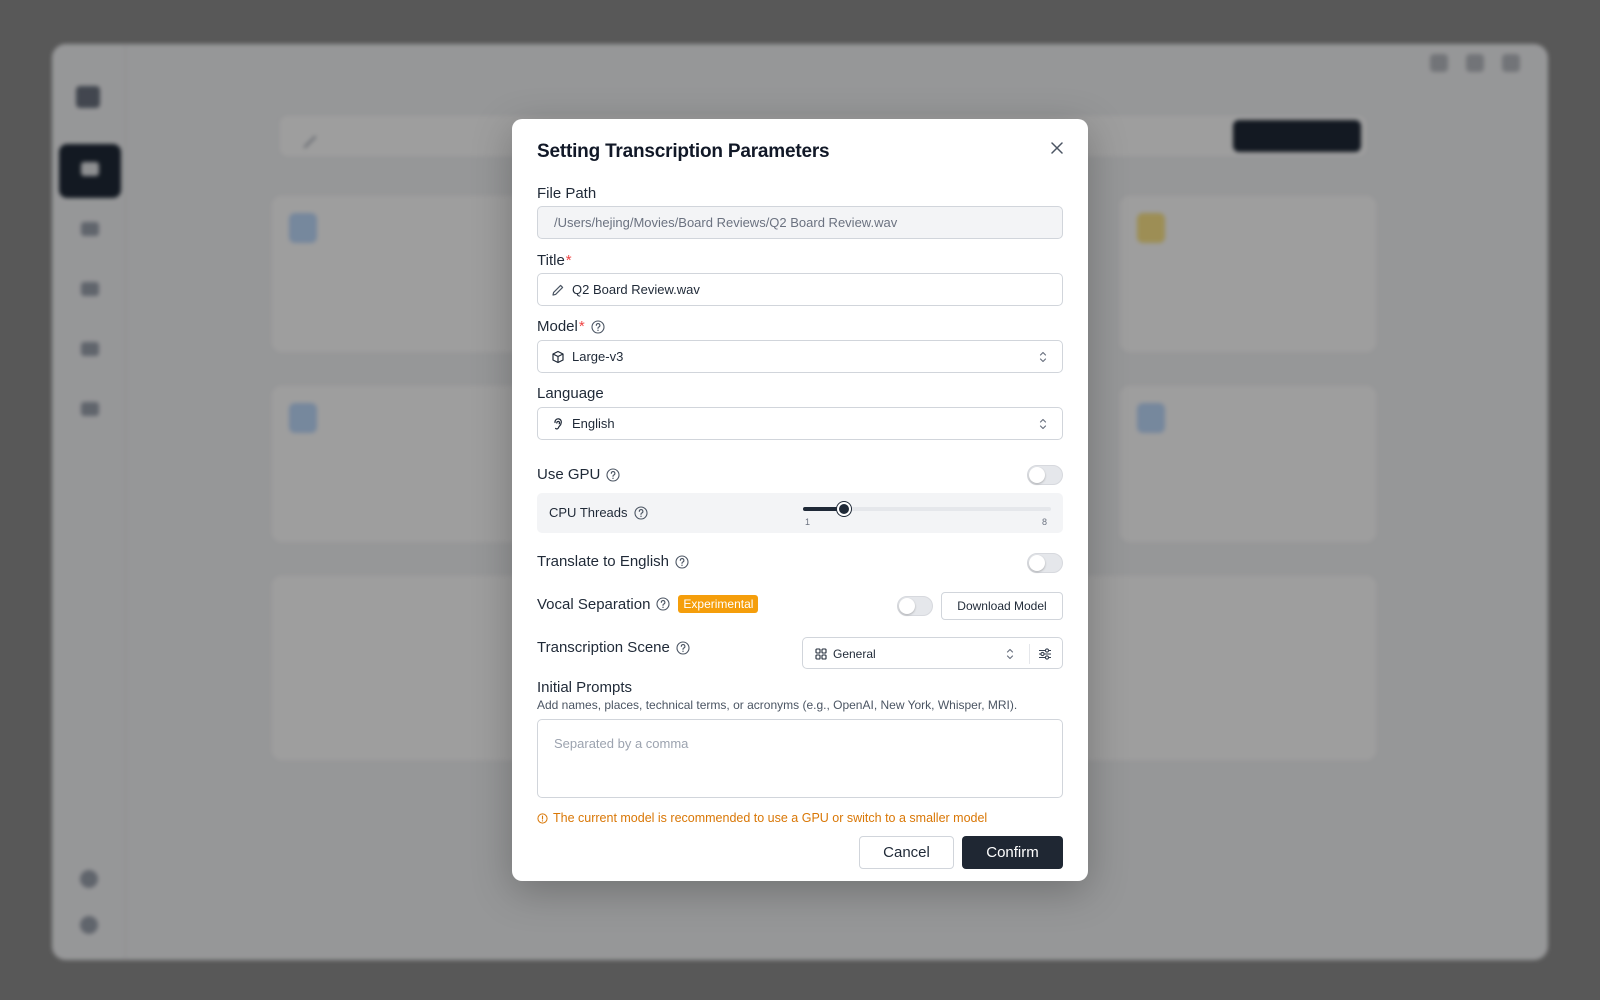 This screenshot has width=1600, height=1000. What do you see at coordinates (718, 604) in the screenshot?
I see `experimental-badge: Experimental` at bounding box center [718, 604].